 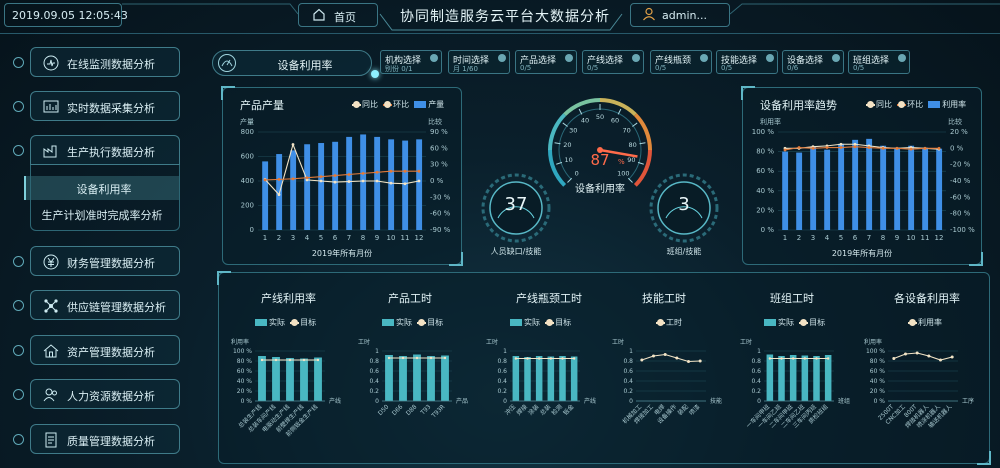 I want to click on chart-product_hours: 工时00.20.40.60.81D50 D66 D88 T93T93R产品, so click(x=413, y=379).